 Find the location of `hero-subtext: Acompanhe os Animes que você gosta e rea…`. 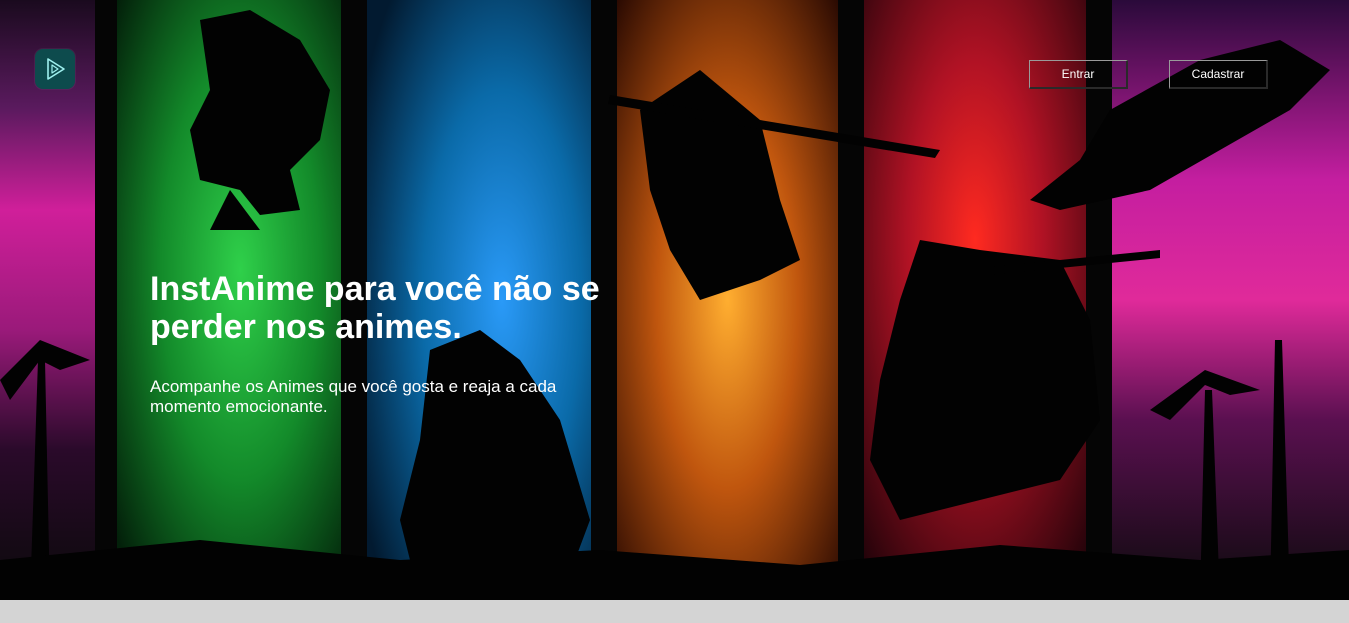

hero-subtext: Acompanhe os Animes que você gosta e rea… is located at coordinates (353, 396).